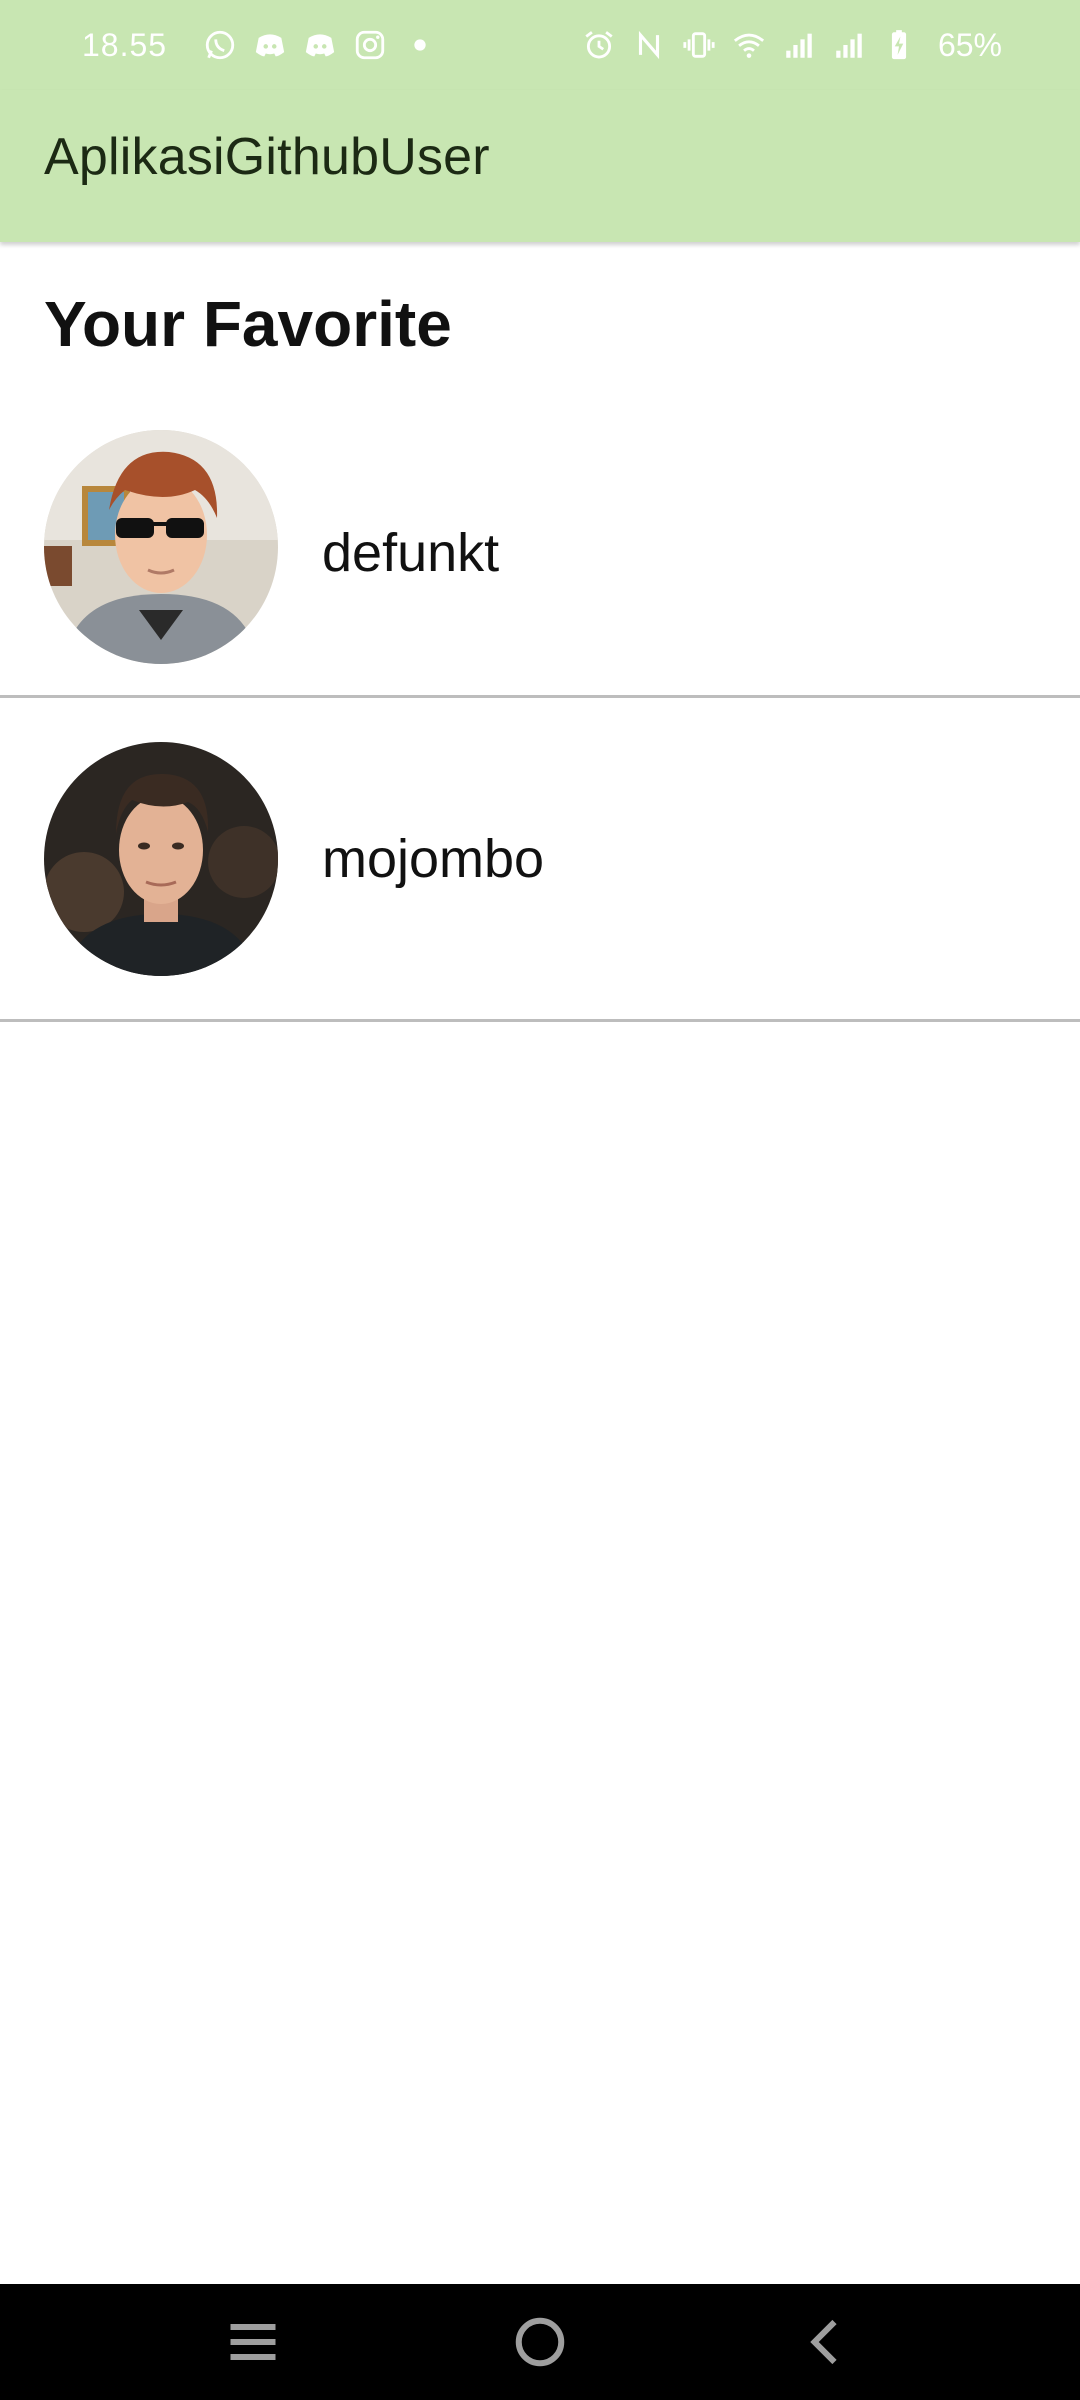 This screenshot has width=1080, height=2400. Describe the element at coordinates (220, 45) in the screenshot. I see `whatsapp-icon` at that location.